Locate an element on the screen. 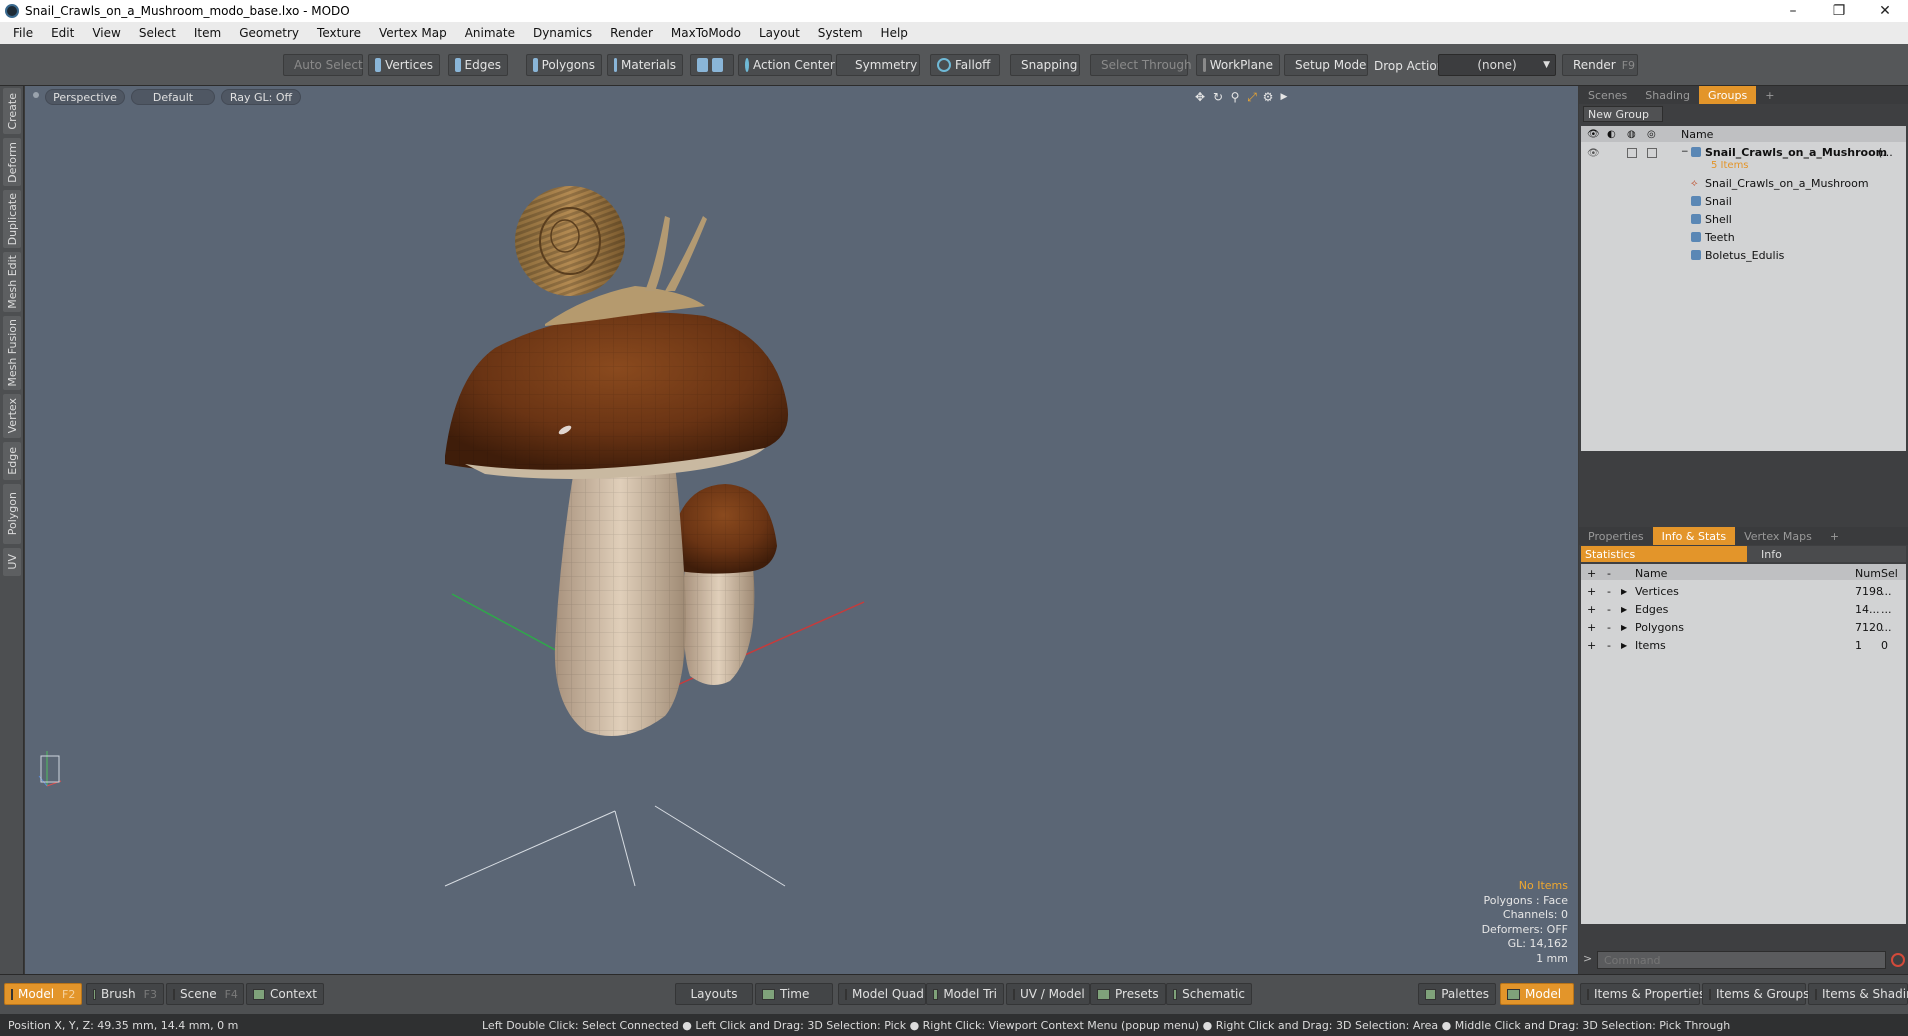  tab-polygon: Polygon is located at coordinates (12, 514).